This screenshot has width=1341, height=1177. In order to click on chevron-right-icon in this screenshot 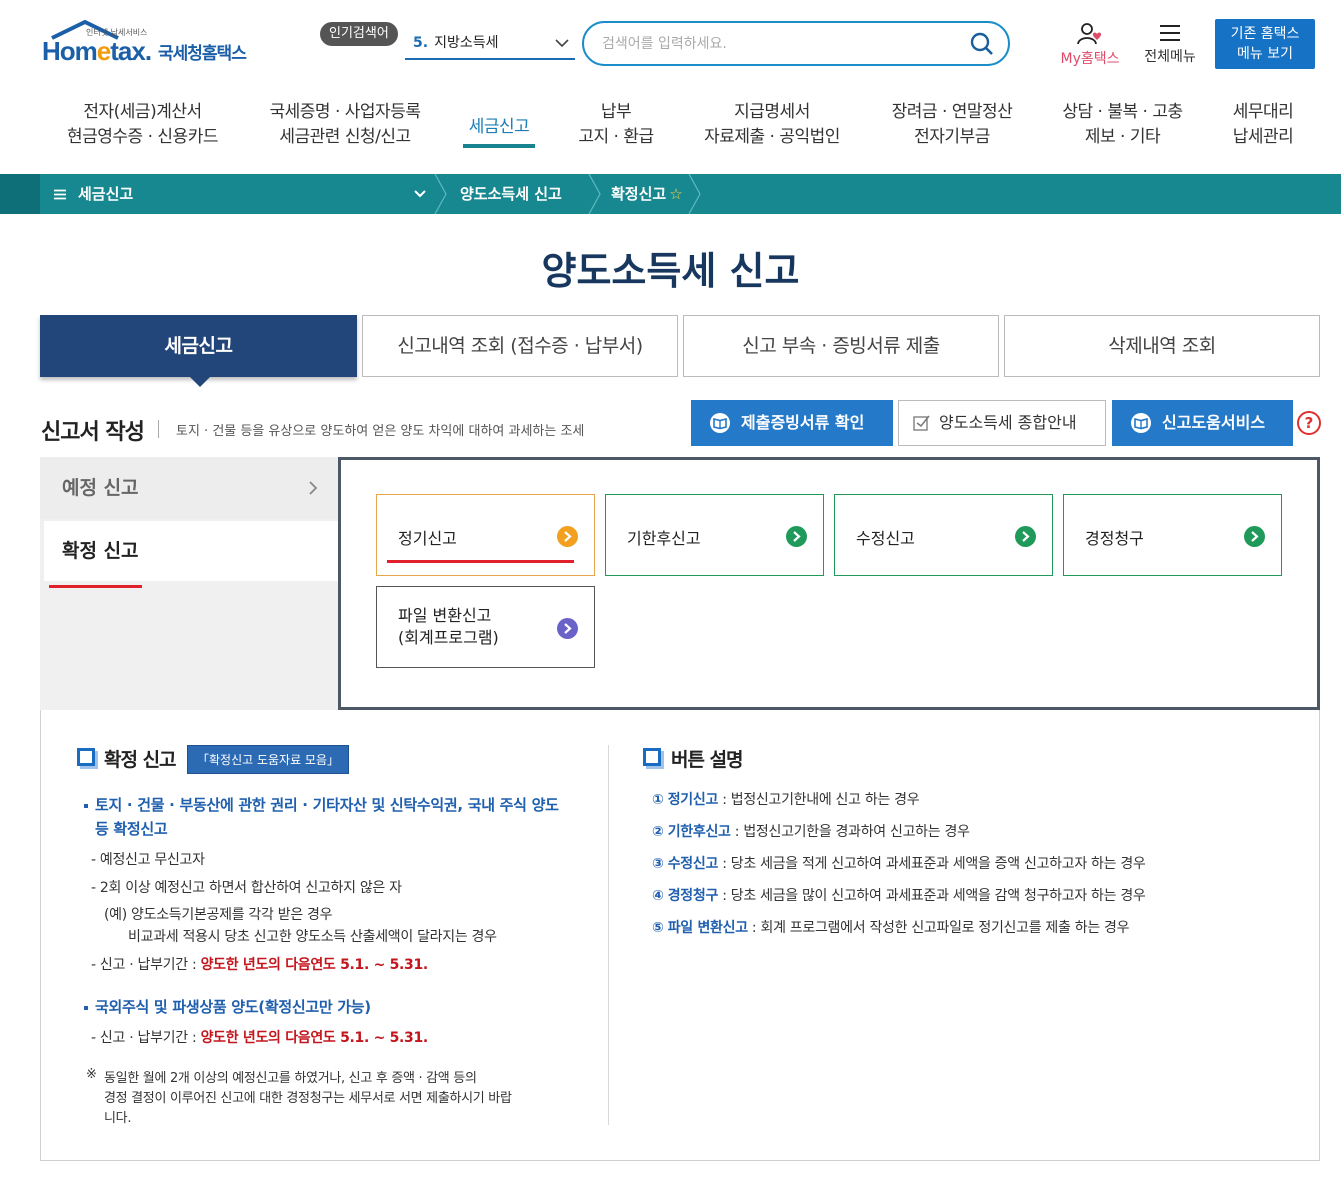, I will do `click(313, 488)`.